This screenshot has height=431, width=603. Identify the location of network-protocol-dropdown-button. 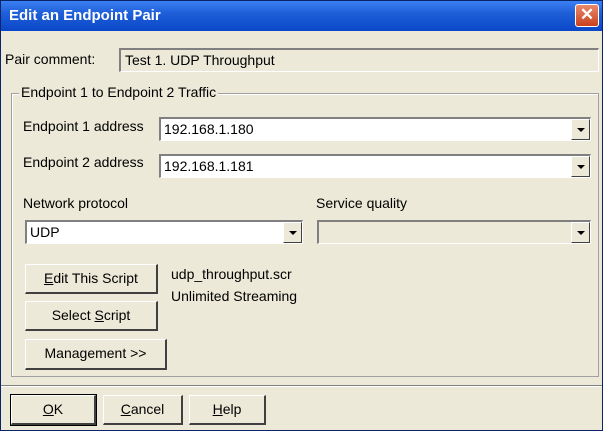
(292, 232).